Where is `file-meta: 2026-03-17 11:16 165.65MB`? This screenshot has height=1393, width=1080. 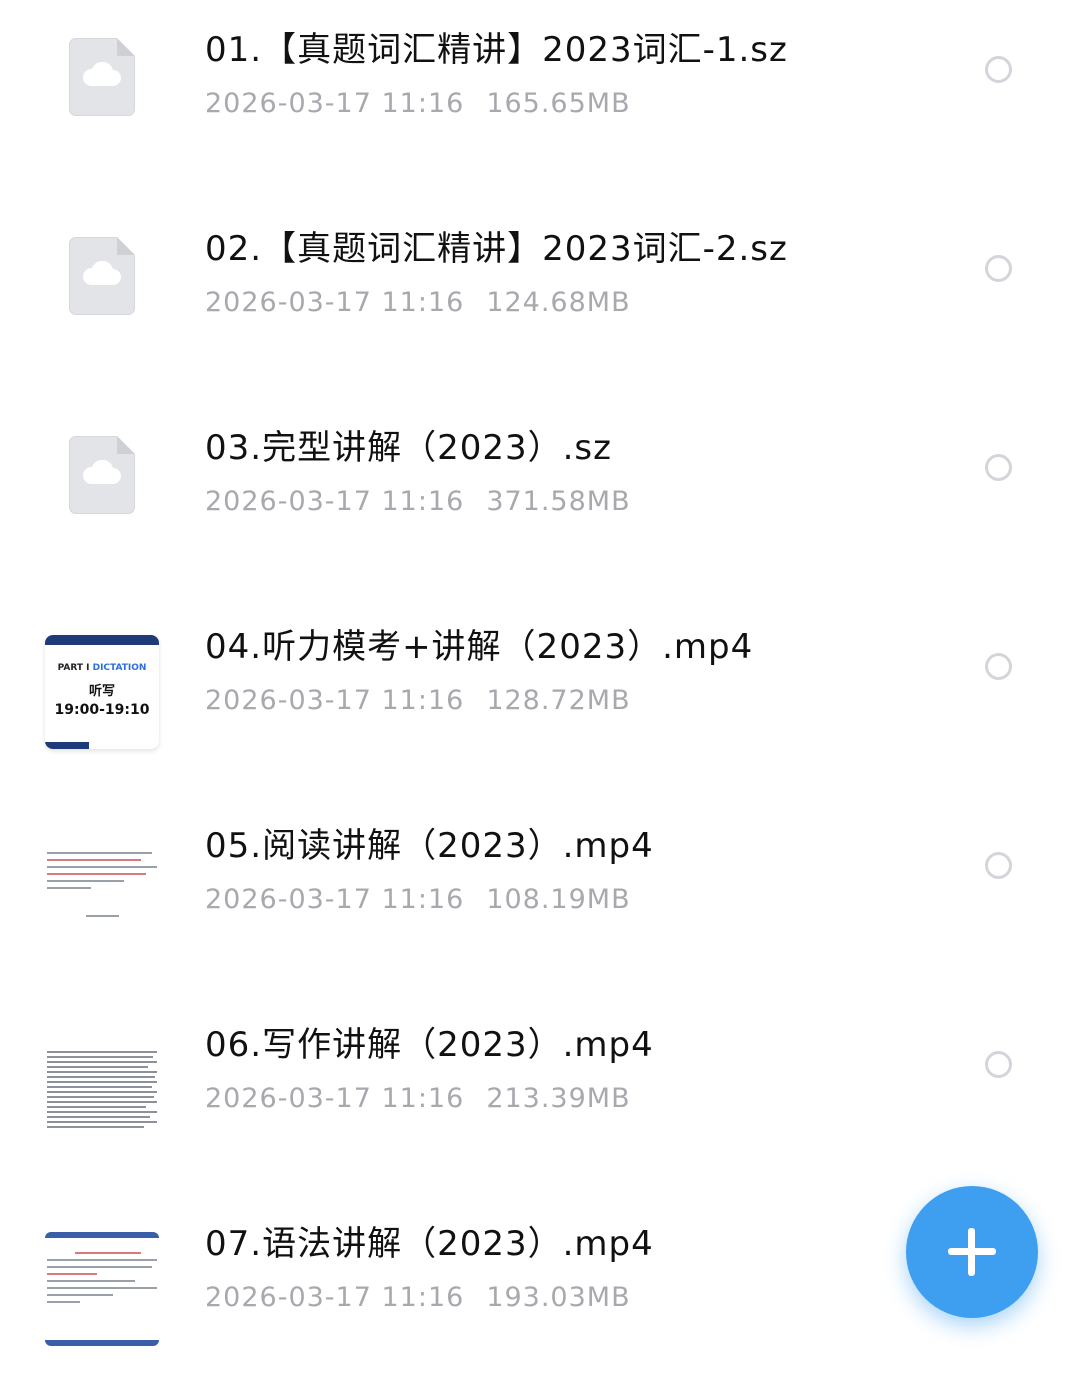 file-meta: 2026-03-17 11:16 165.65MB is located at coordinates (418, 103).